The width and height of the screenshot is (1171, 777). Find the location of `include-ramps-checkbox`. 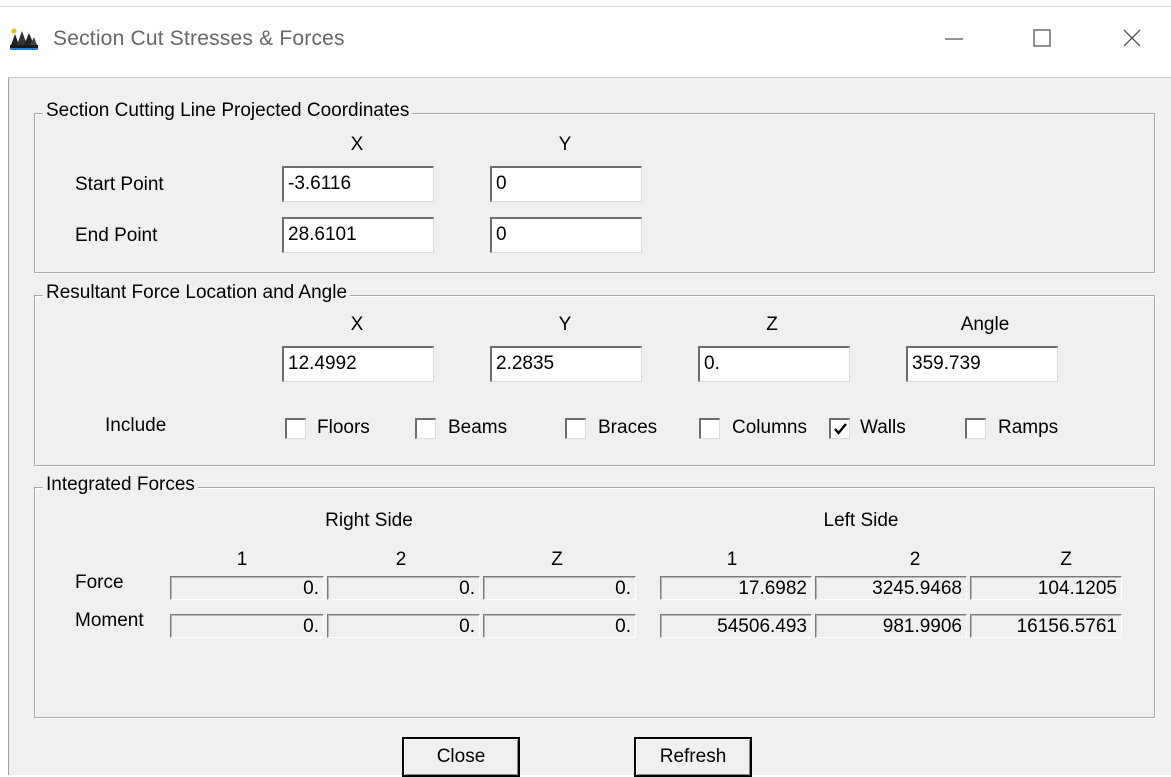

include-ramps-checkbox is located at coordinates (975, 428).